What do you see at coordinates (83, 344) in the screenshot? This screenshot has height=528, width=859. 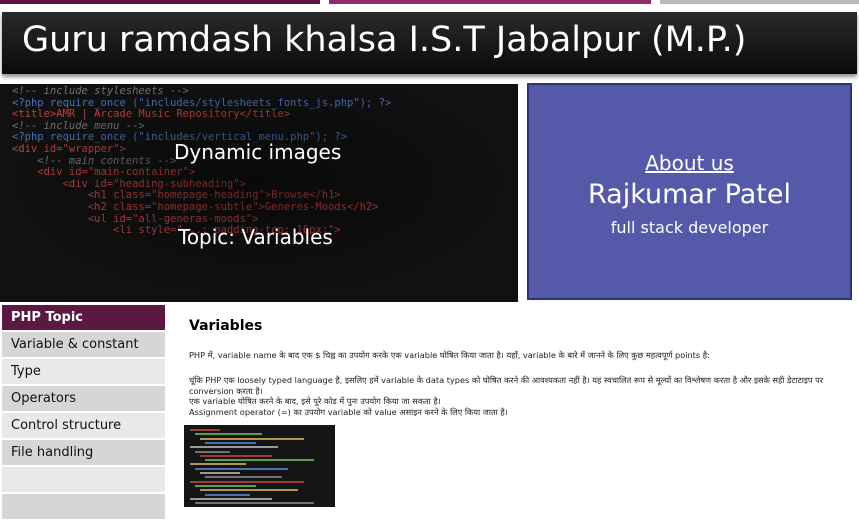 I see `sidebar-item-variable-constant: Variable & constant` at bounding box center [83, 344].